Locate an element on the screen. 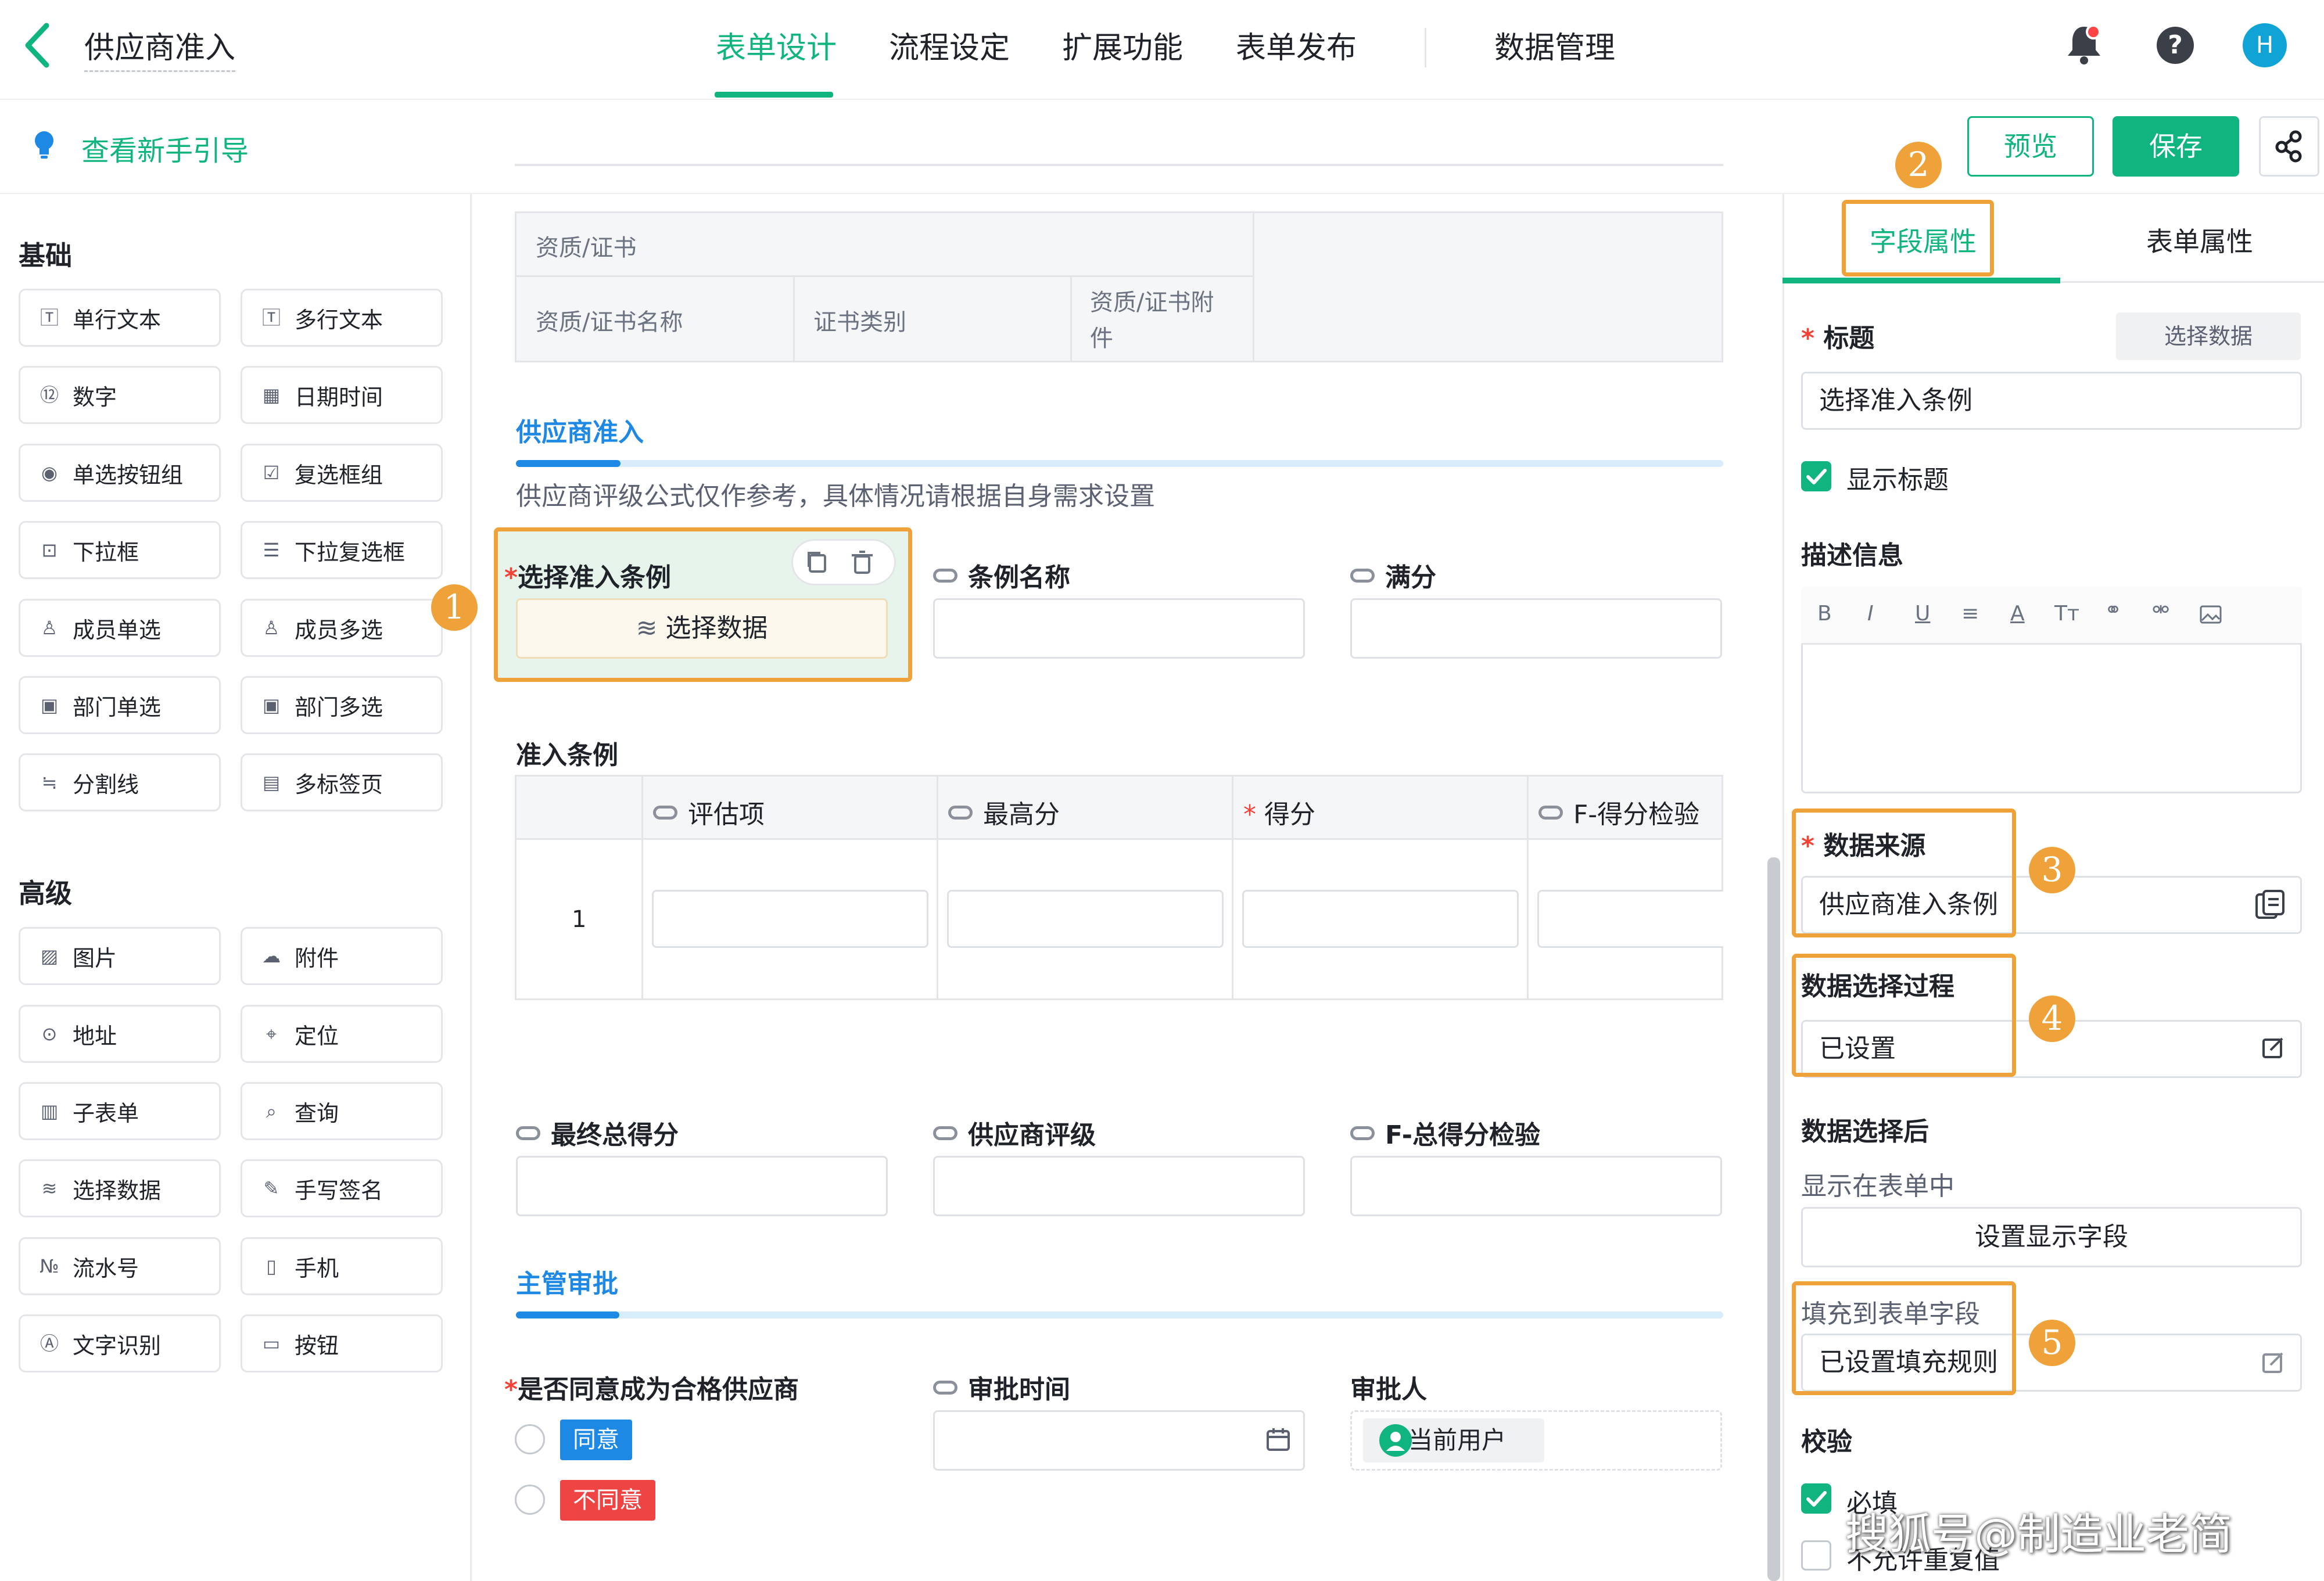  back-arrow-icon is located at coordinates (38, 45).